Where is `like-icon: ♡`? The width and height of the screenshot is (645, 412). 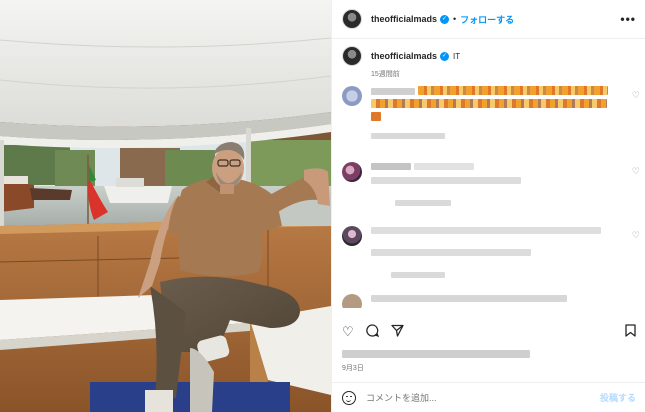
like-icon: ♡ is located at coordinates (348, 332).